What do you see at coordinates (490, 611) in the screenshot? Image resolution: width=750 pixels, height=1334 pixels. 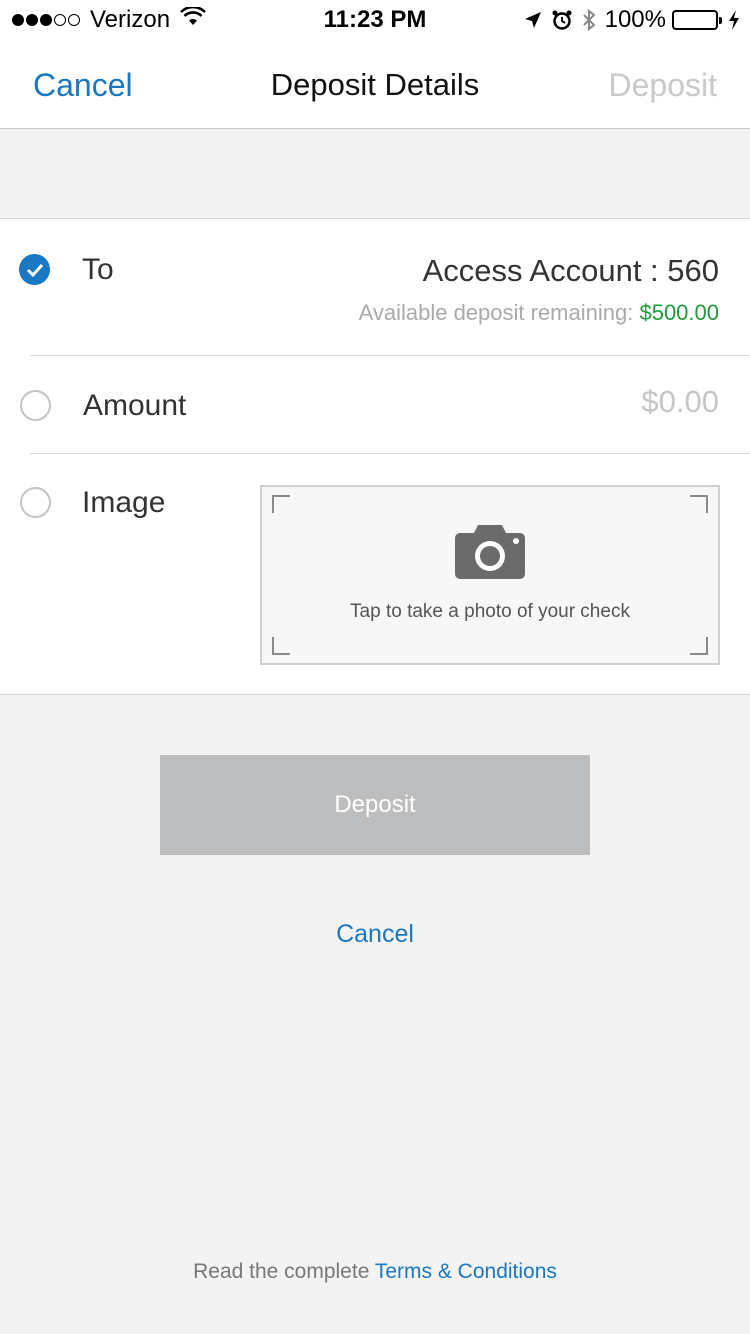 I see `photo-prompt-text: Tap to take a photo of your check` at bounding box center [490, 611].